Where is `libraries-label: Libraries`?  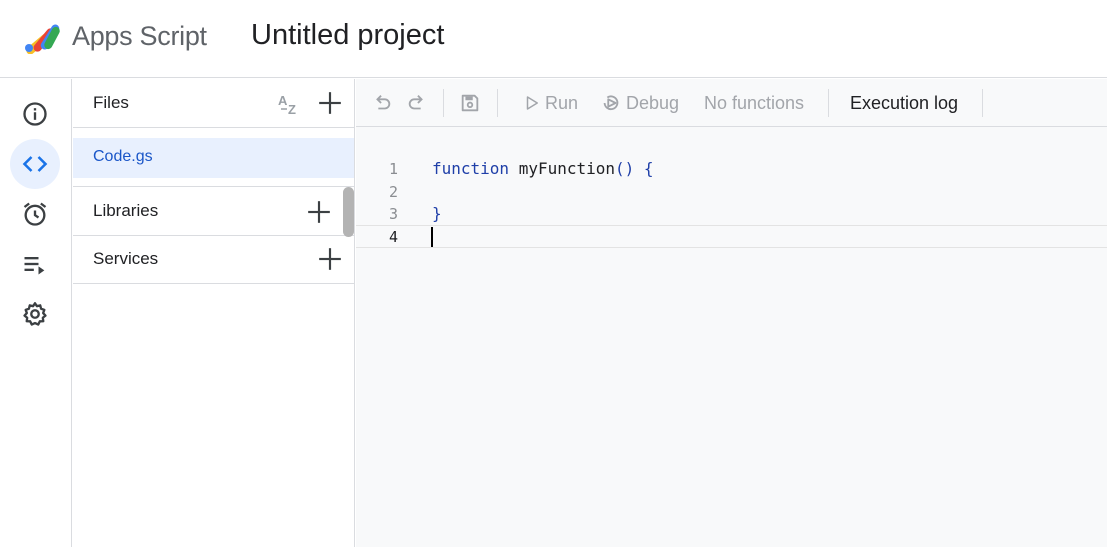 libraries-label: Libraries is located at coordinates (126, 210).